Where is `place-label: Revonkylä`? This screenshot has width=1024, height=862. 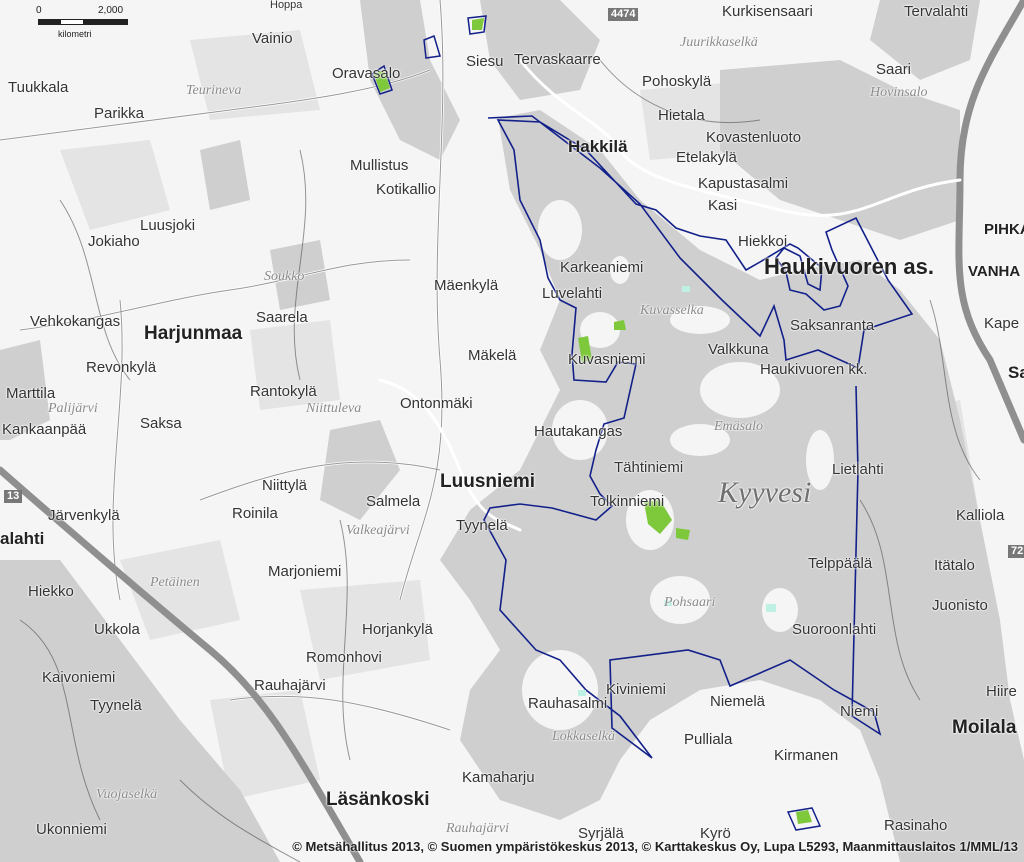 place-label: Revonkylä is located at coordinates (121, 367).